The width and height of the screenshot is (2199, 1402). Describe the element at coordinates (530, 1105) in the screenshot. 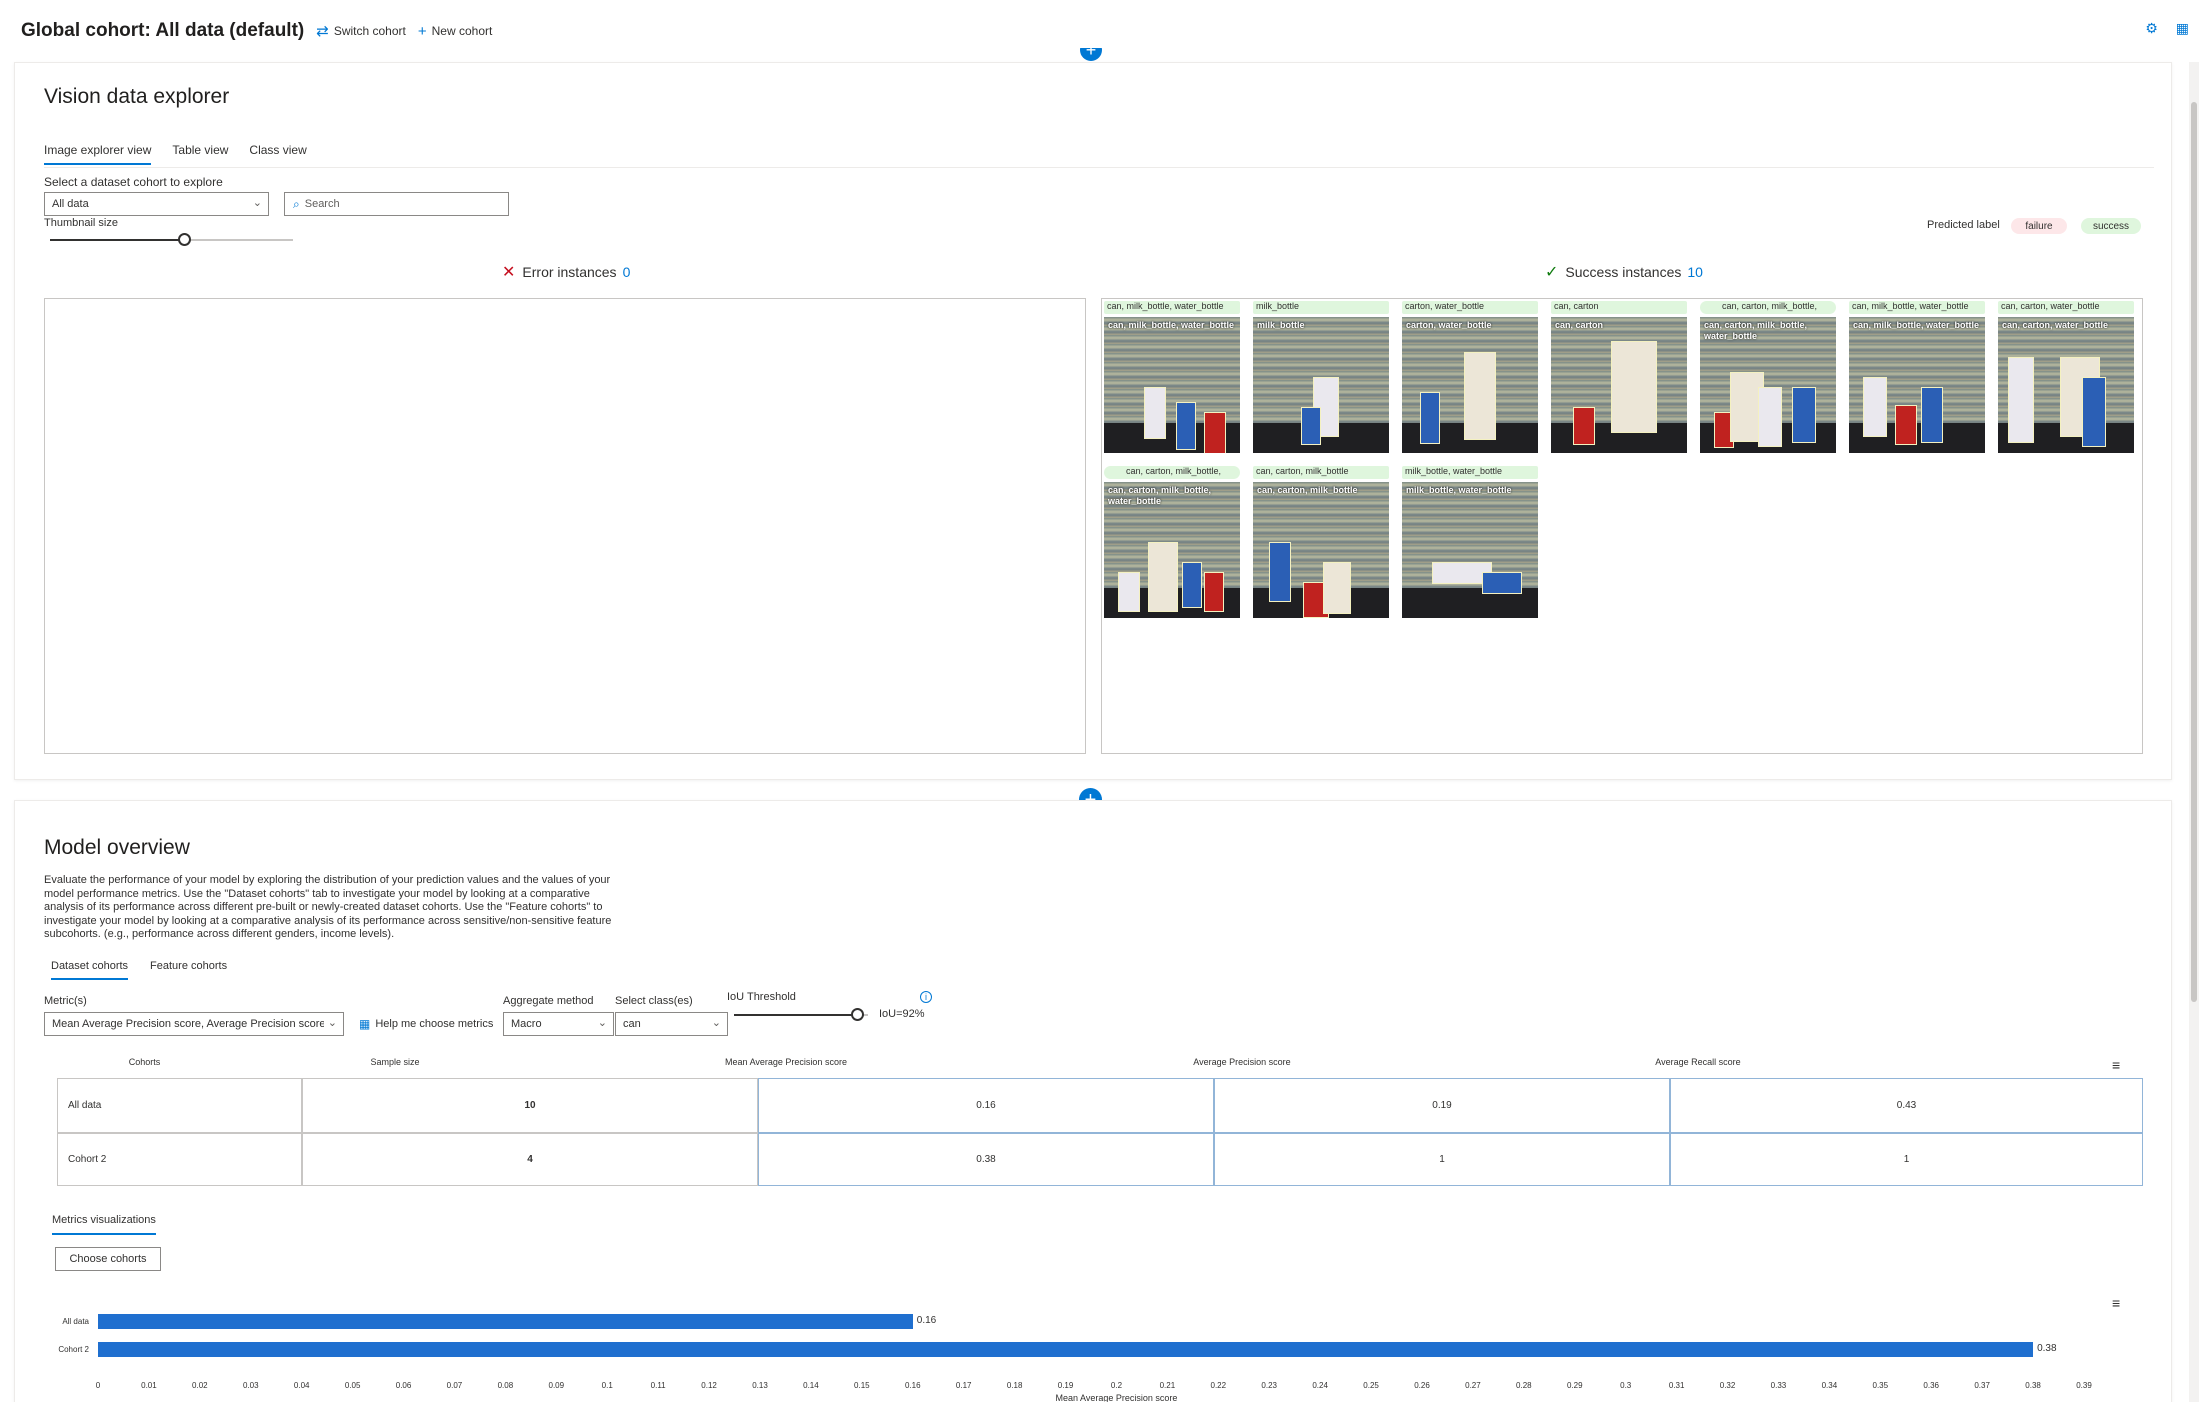

I see `table-cell-sample-size: 10` at that location.